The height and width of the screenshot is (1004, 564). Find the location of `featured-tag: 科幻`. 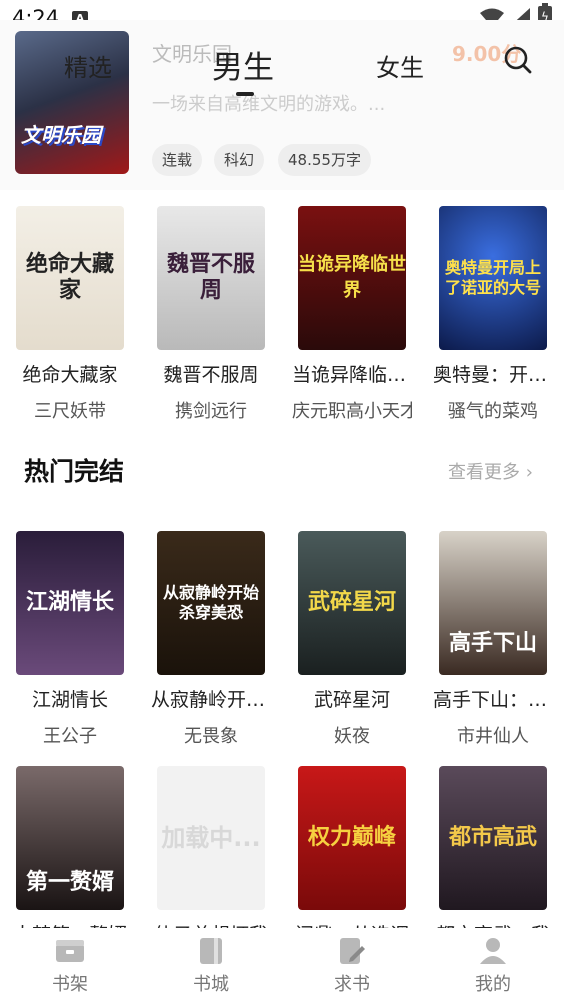

featured-tag: 科幻 is located at coordinates (239, 160).